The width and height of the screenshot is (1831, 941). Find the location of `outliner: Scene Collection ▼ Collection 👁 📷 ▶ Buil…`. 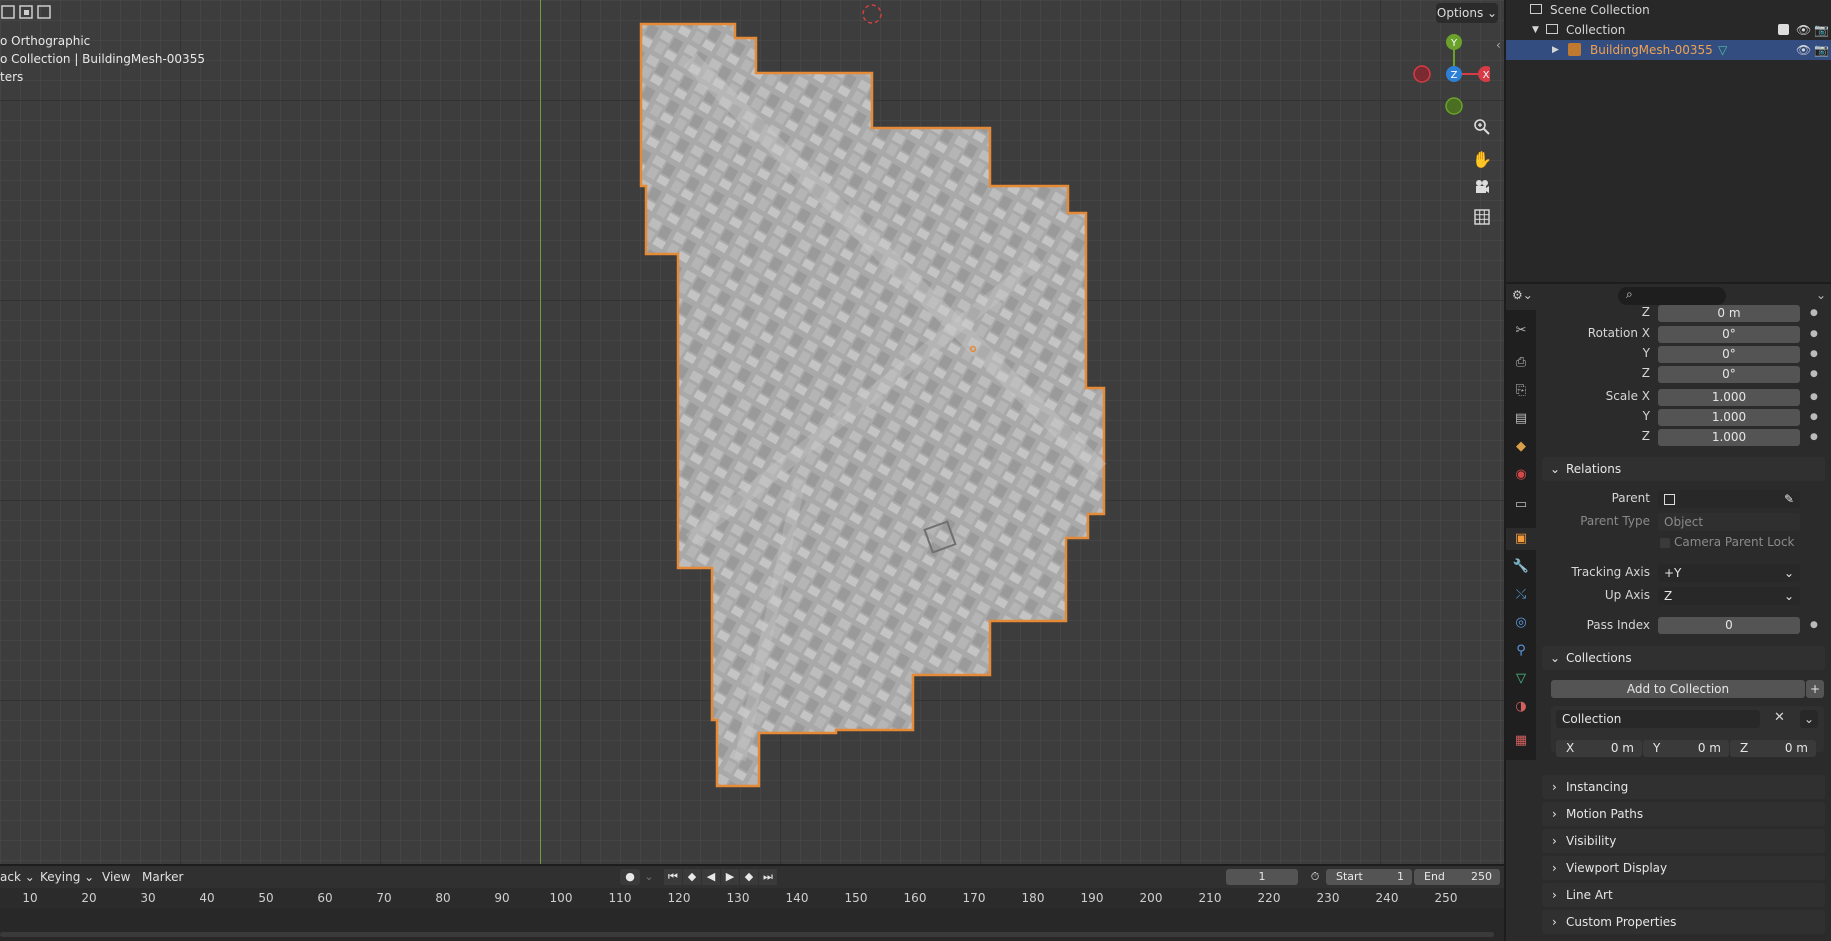

outliner: Scene Collection ▼ Collection 👁 📷 ▶ Buil… is located at coordinates (1668, 141).